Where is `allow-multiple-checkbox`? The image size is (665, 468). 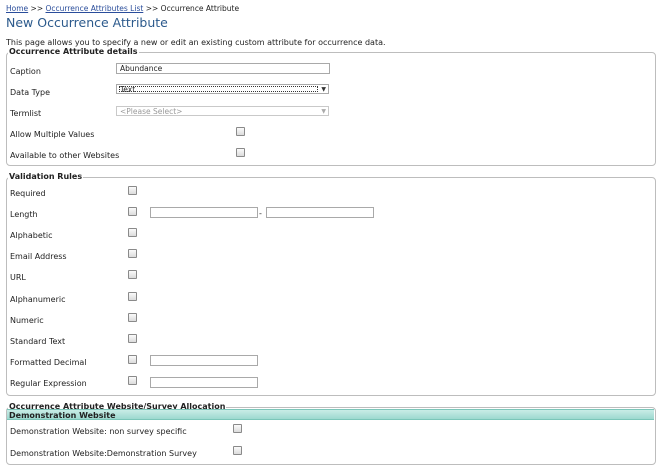
allow-multiple-checkbox is located at coordinates (240, 131).